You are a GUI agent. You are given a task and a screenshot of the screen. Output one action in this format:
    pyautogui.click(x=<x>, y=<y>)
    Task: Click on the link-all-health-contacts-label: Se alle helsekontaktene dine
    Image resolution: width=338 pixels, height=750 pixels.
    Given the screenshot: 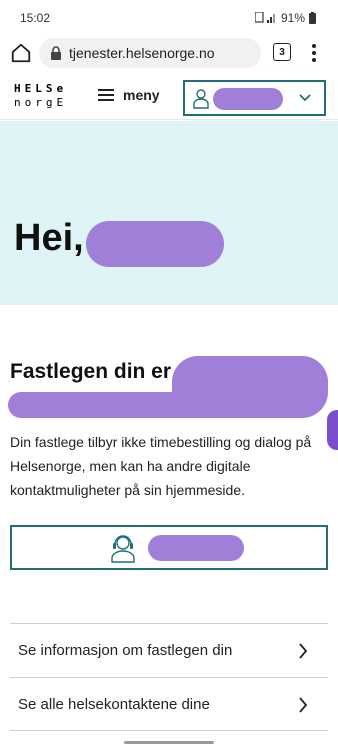 What is the action you would take?
    pyautogui.click(x=114, y=704)
    